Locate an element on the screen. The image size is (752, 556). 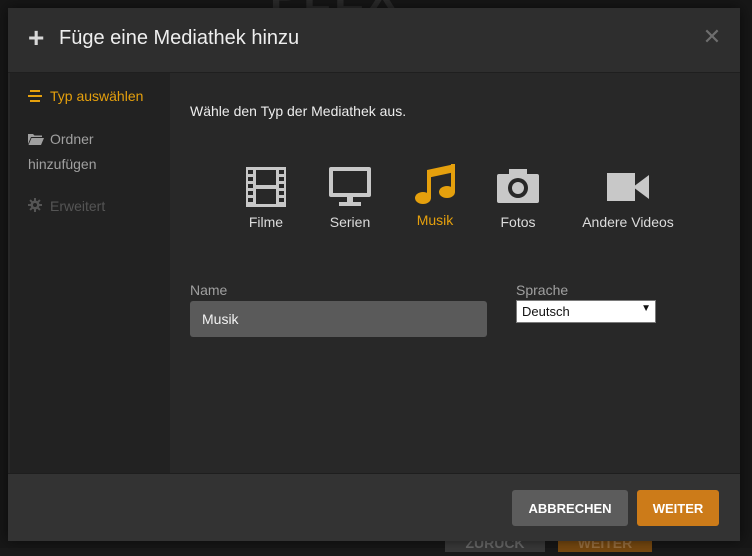
name-label: Name is located at coordinates (209, 290).